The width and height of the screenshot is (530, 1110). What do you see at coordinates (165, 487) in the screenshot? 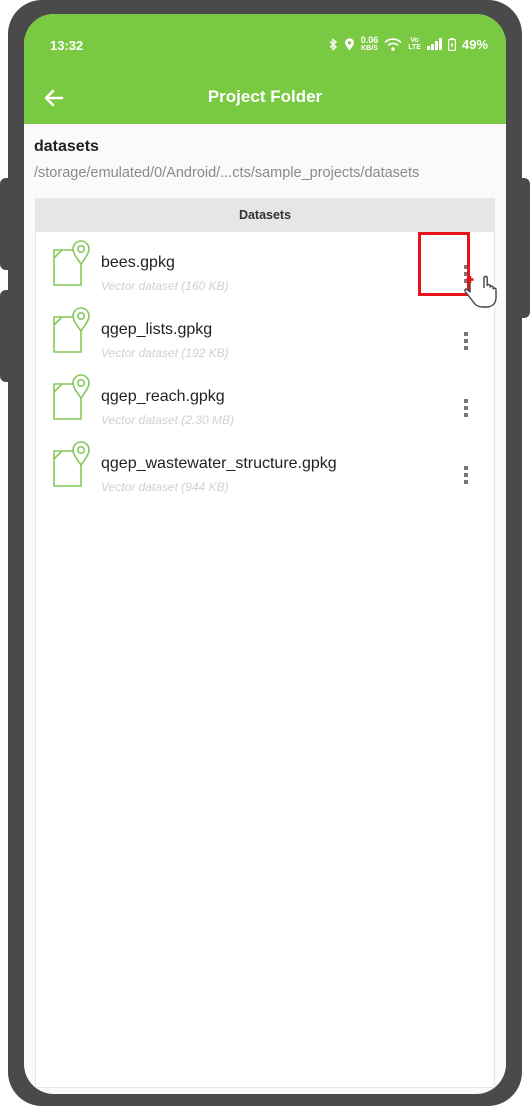
I see `dataset-description: Vector dataset (944 KB)` at bounding box center [165, 487].